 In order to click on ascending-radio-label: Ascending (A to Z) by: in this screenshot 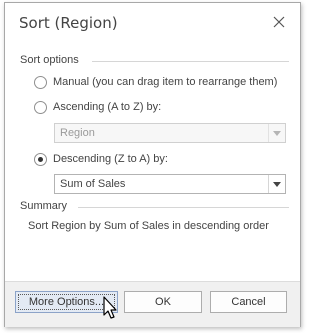, I will do `click(107, 107)`.